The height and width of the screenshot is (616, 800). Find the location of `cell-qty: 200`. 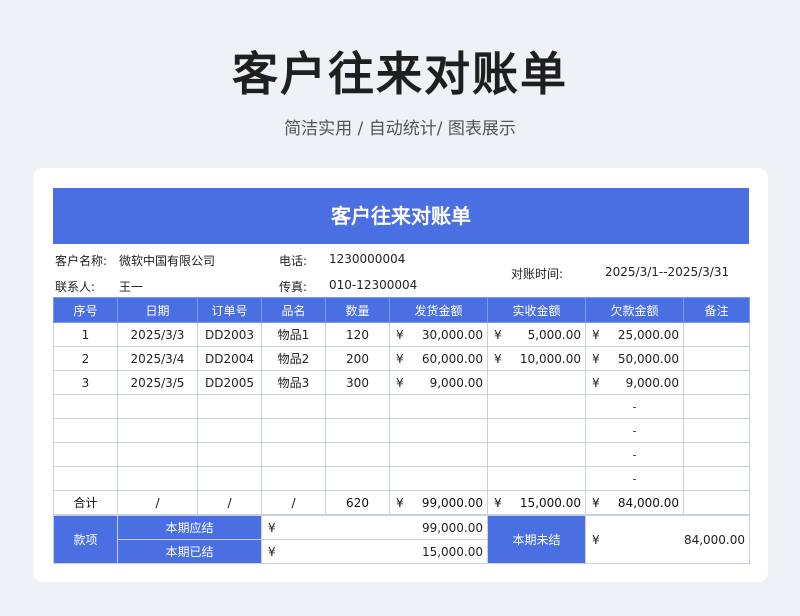

cell-qty: 200 is located at coordinates (357, 358).